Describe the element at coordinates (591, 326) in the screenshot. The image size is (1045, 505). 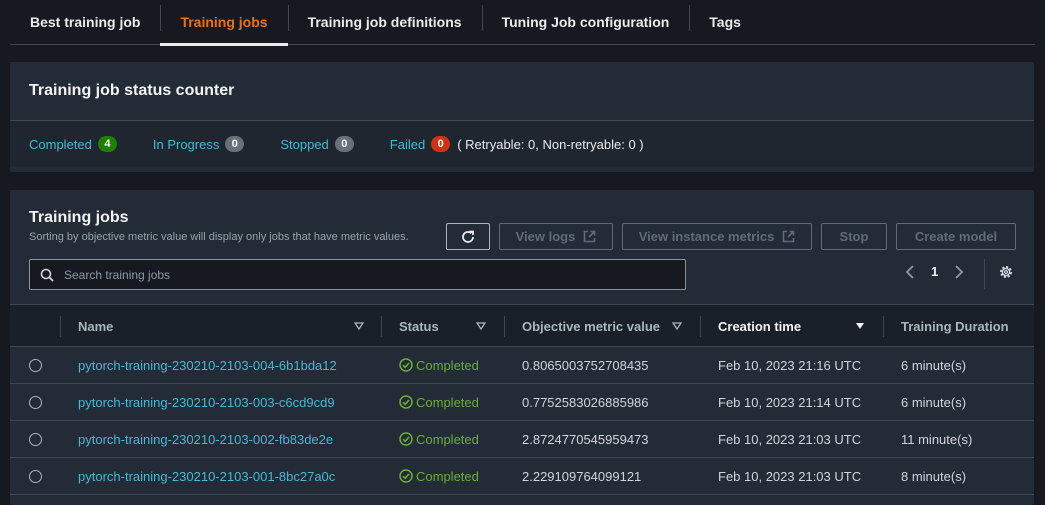
I see `column-metric-label: Objective metric value` at that location.